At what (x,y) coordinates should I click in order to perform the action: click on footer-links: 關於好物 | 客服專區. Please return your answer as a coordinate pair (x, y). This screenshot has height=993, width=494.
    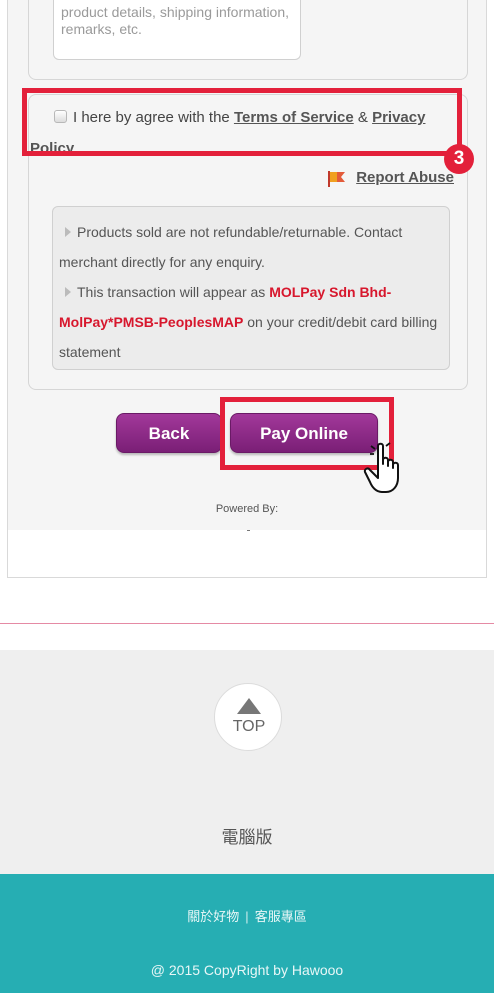
    Looking at the image, I should click on (247, 915).